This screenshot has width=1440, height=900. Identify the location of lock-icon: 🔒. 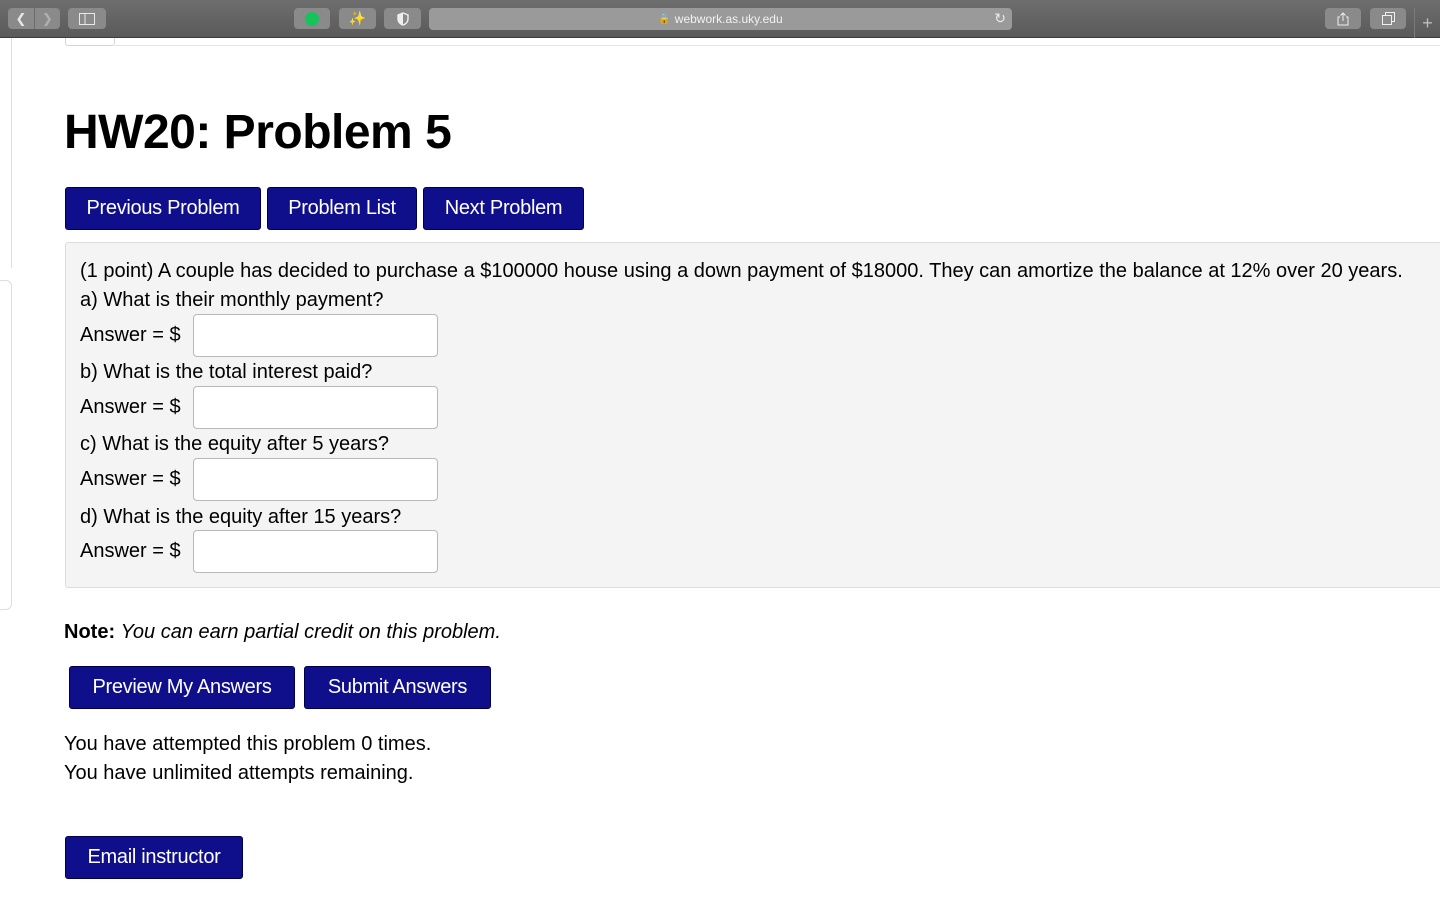
(664, 19).